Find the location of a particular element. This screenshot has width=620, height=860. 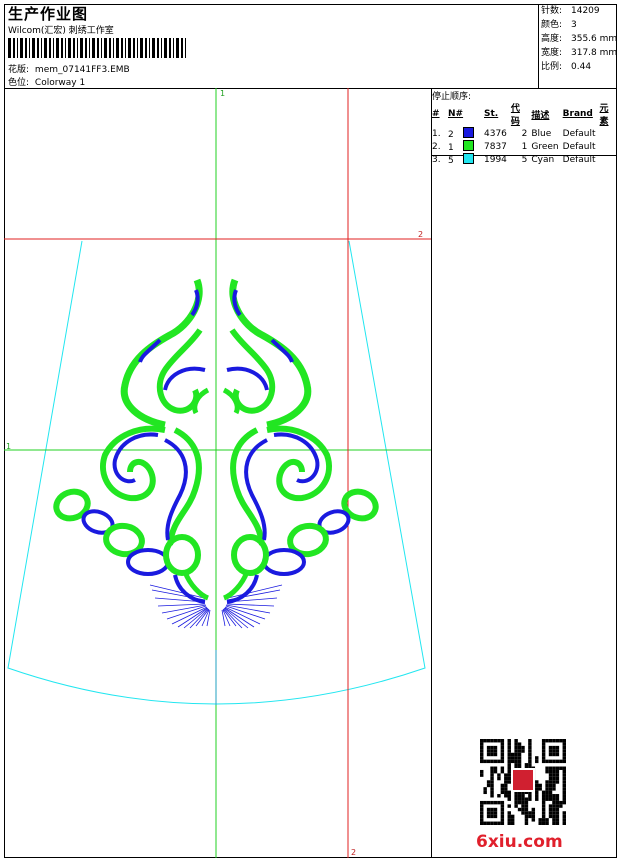

spec-scale: 比例: 0.44 is located at coordinates (566, 67).